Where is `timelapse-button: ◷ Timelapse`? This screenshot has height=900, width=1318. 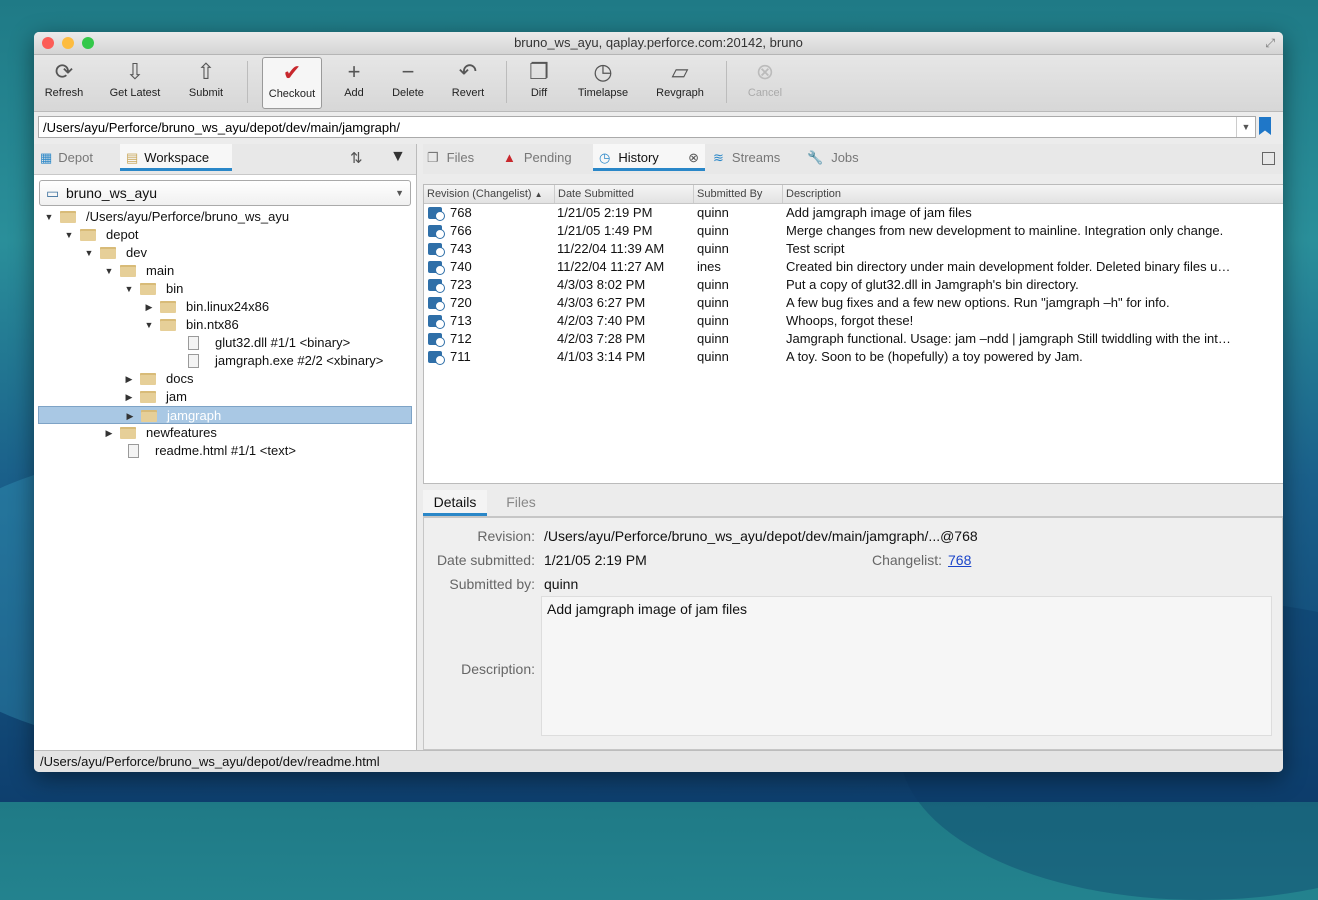 timelapse-button: ◷ Timelapse is located at coordinates (603, 82).